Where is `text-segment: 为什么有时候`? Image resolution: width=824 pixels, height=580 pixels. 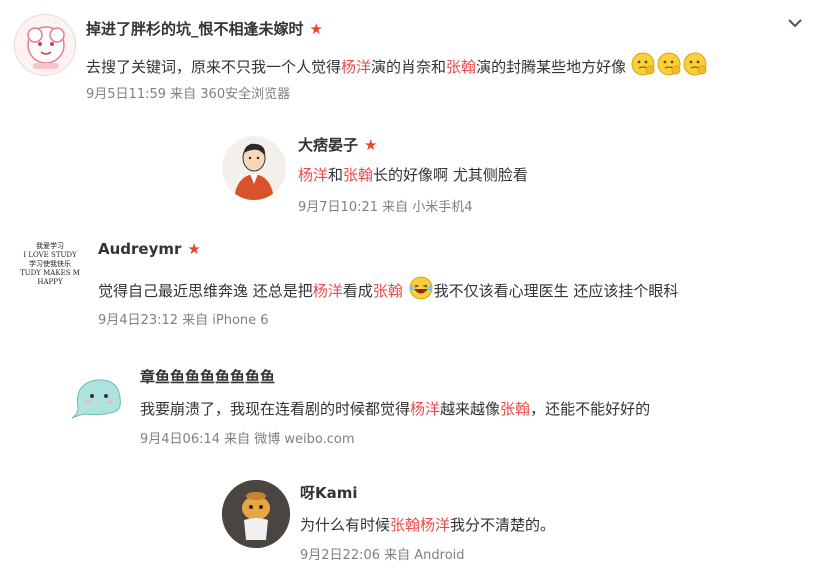
text-segment: 为什么有时候 is located at coordinates (345, 525).